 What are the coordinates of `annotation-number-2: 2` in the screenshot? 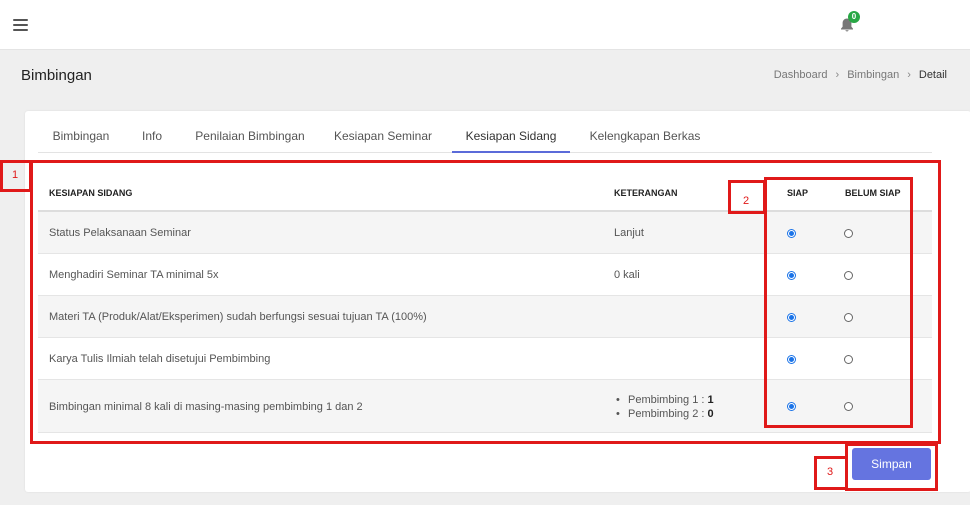 It's located at (746, 201).